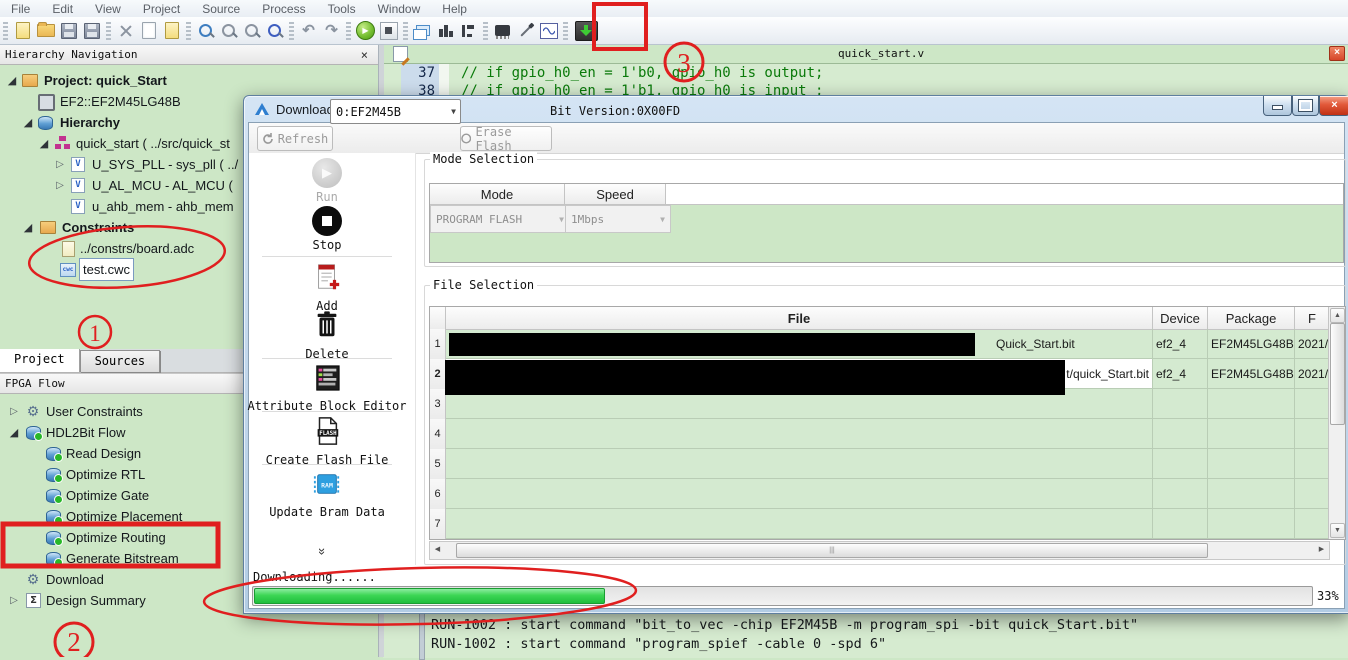 Image resolution: width=1348 pixels, height=660 pixels. I want to click on waveform-icon, so click(548, 31).